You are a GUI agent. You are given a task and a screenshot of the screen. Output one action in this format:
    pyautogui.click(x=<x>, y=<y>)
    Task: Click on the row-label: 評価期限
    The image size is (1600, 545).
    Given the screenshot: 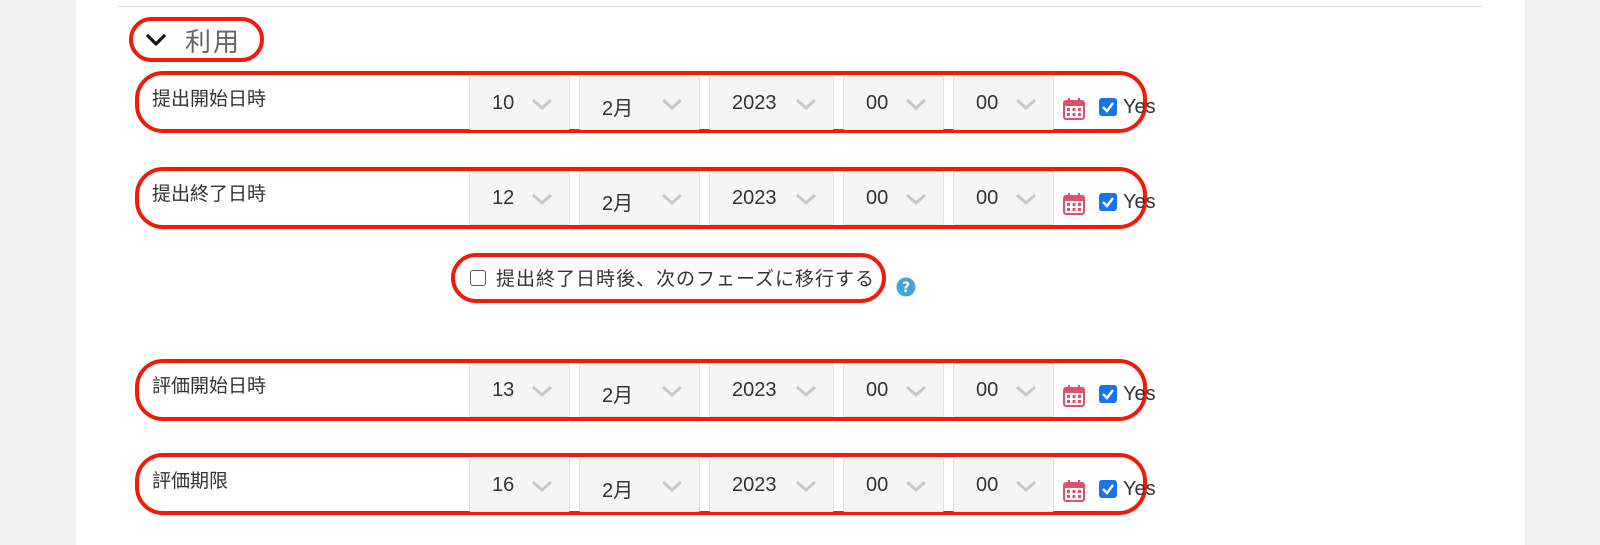 What is the action you would take?
    pyautogui.click(x=190, y=481)
    